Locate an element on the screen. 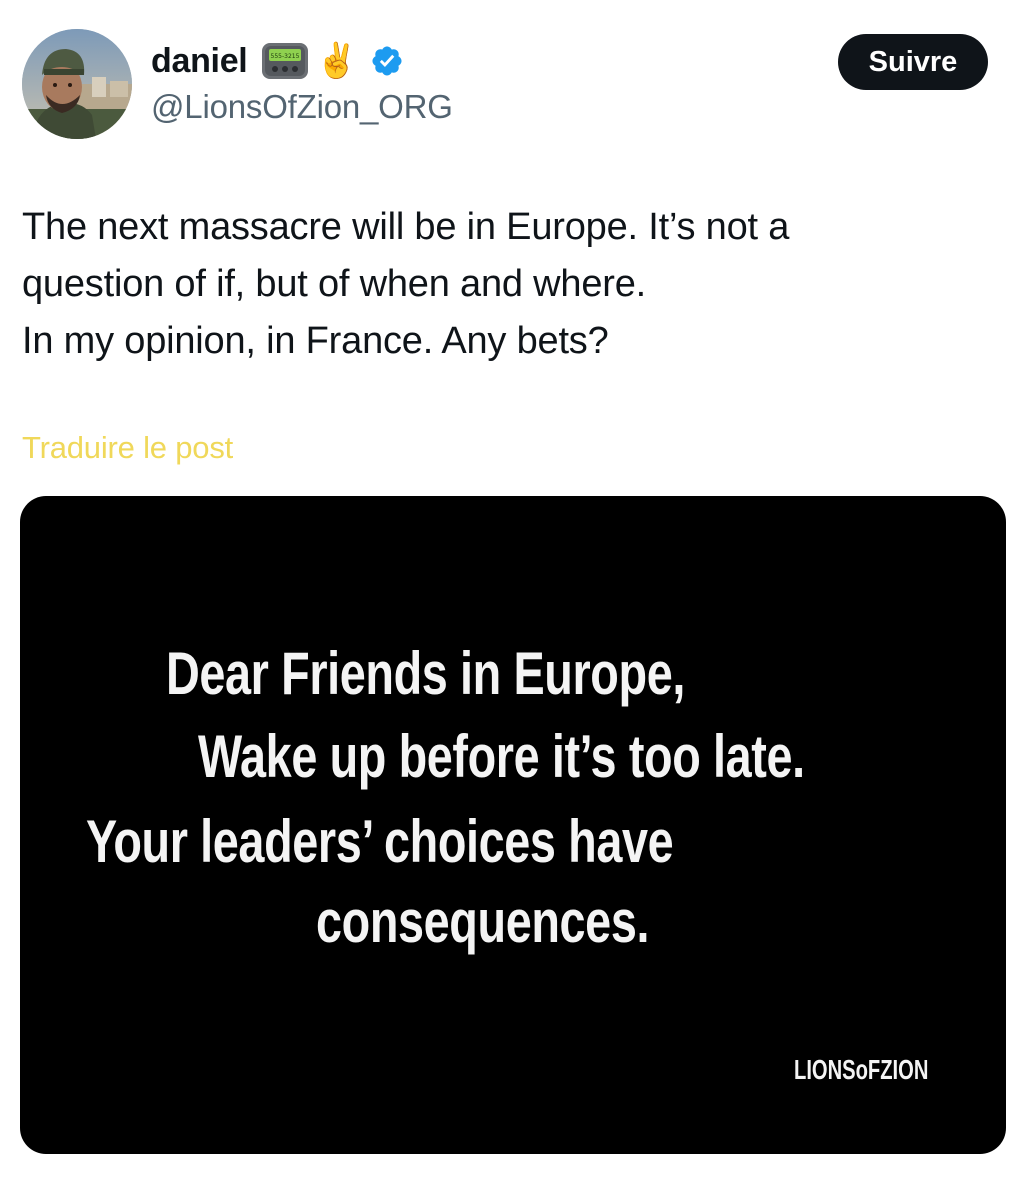 This screenshot has height=1200, width=1027. author-name-row: daniel 555-3215 ✌️ is located at coordinates (277, 61).